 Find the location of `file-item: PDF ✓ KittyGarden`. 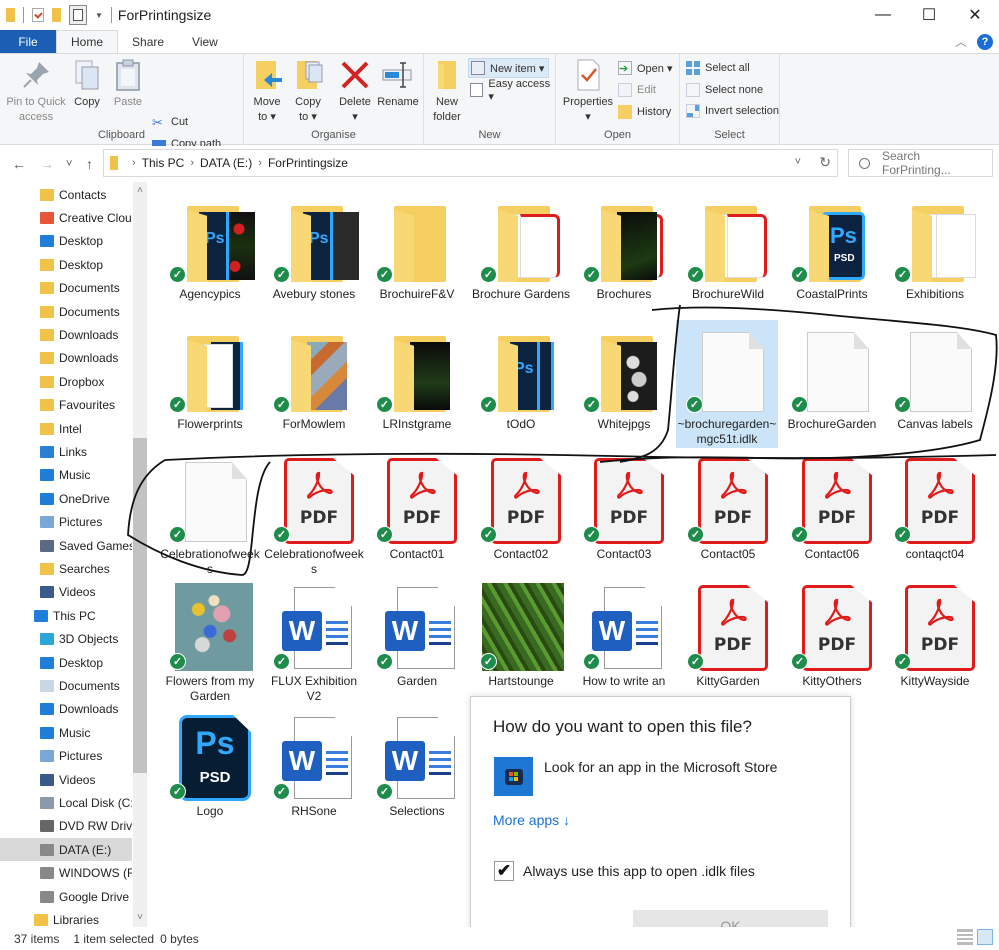

file-item: PDF ✓ KittyGarden is located at coordinates (728, 636).